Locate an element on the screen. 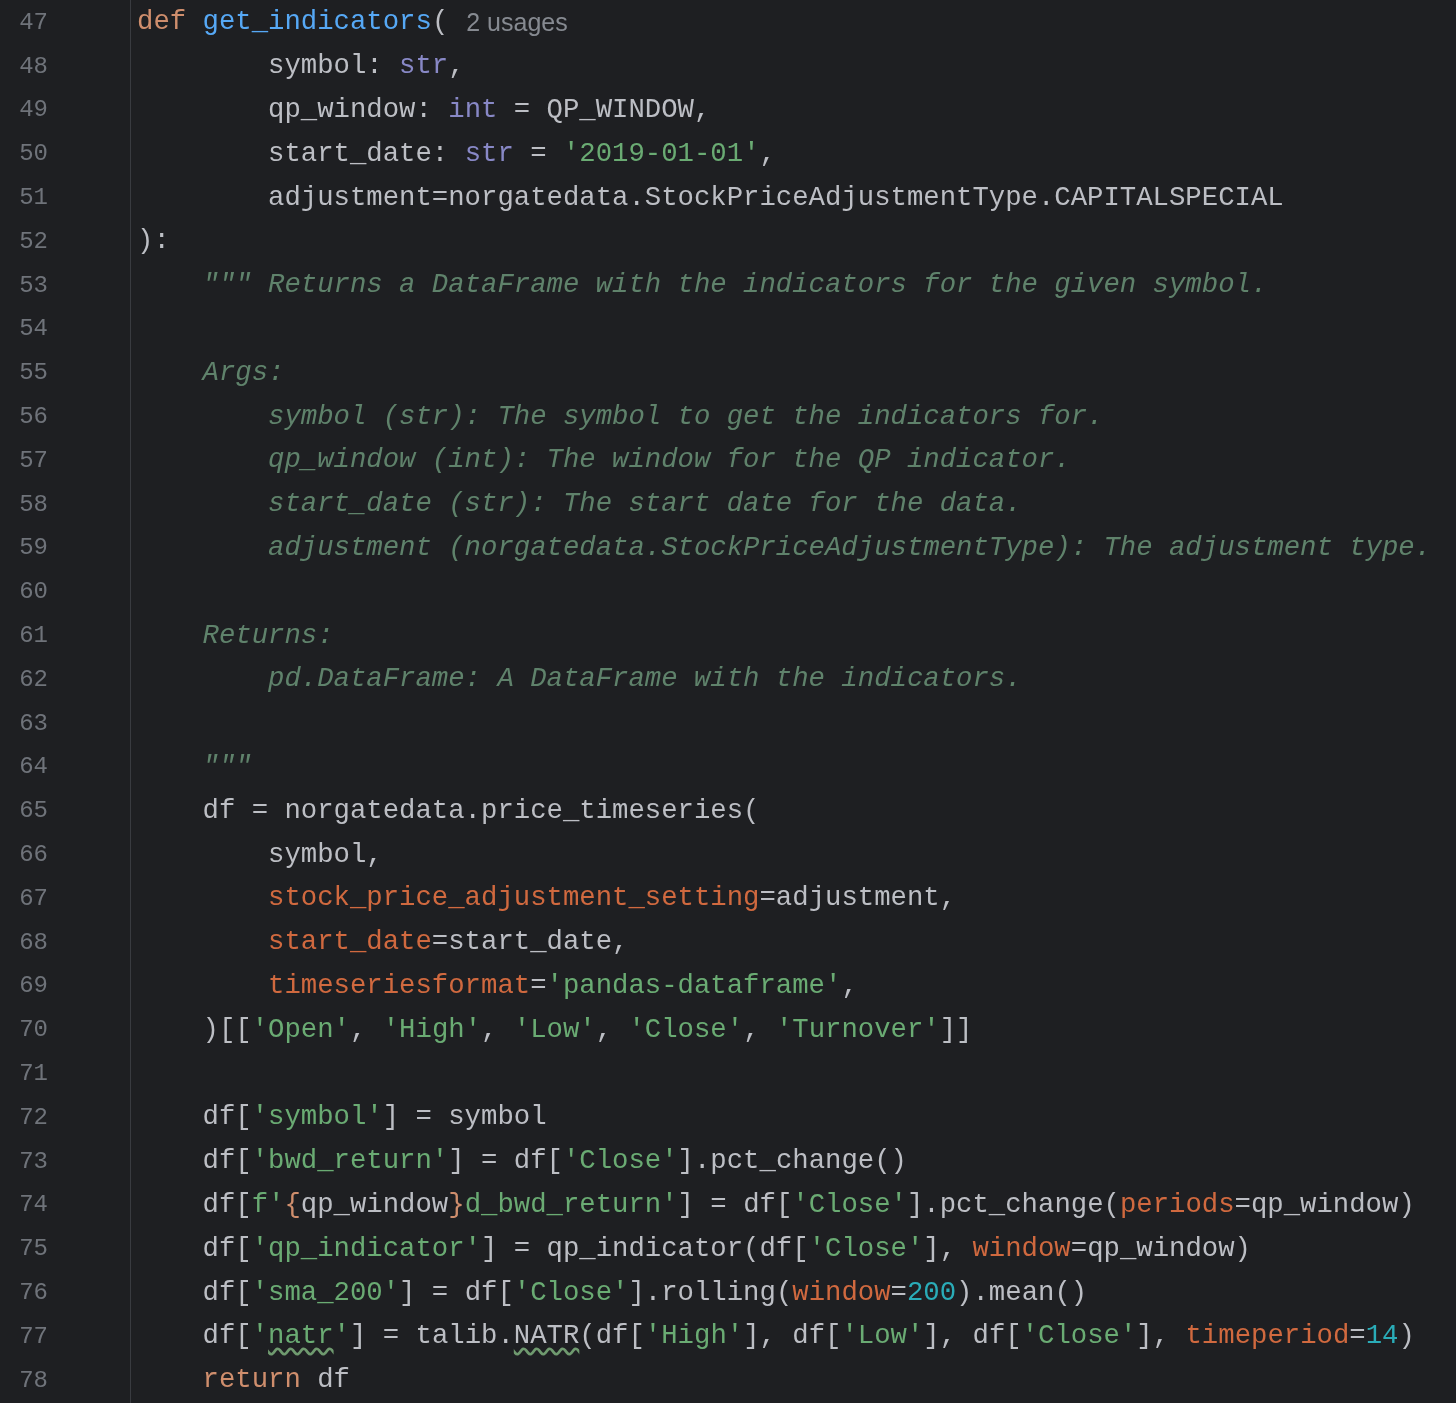 The image size is (1456, 1403). code-text: symbol: is located at coordinates (325, 66).